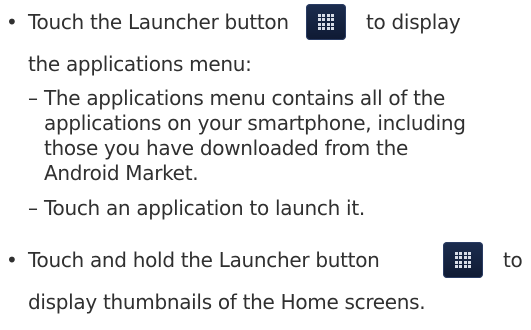  Describe the element at coordinates (226, 148) in the screenshot. I see `sub-item-1-line-3: those you have downloaded from the` at that location.